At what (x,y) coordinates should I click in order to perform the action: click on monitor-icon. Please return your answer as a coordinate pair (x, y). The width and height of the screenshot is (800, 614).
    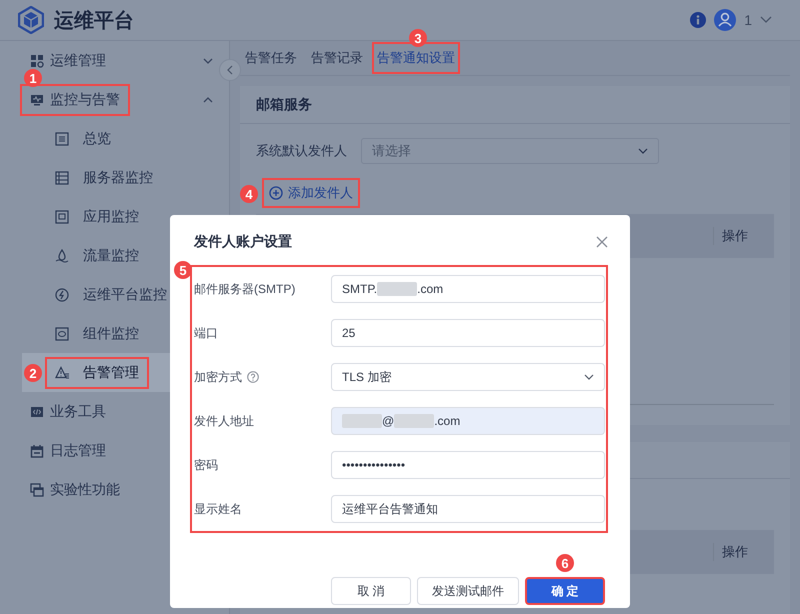
    Looking at the image, I should click on (37, 99).